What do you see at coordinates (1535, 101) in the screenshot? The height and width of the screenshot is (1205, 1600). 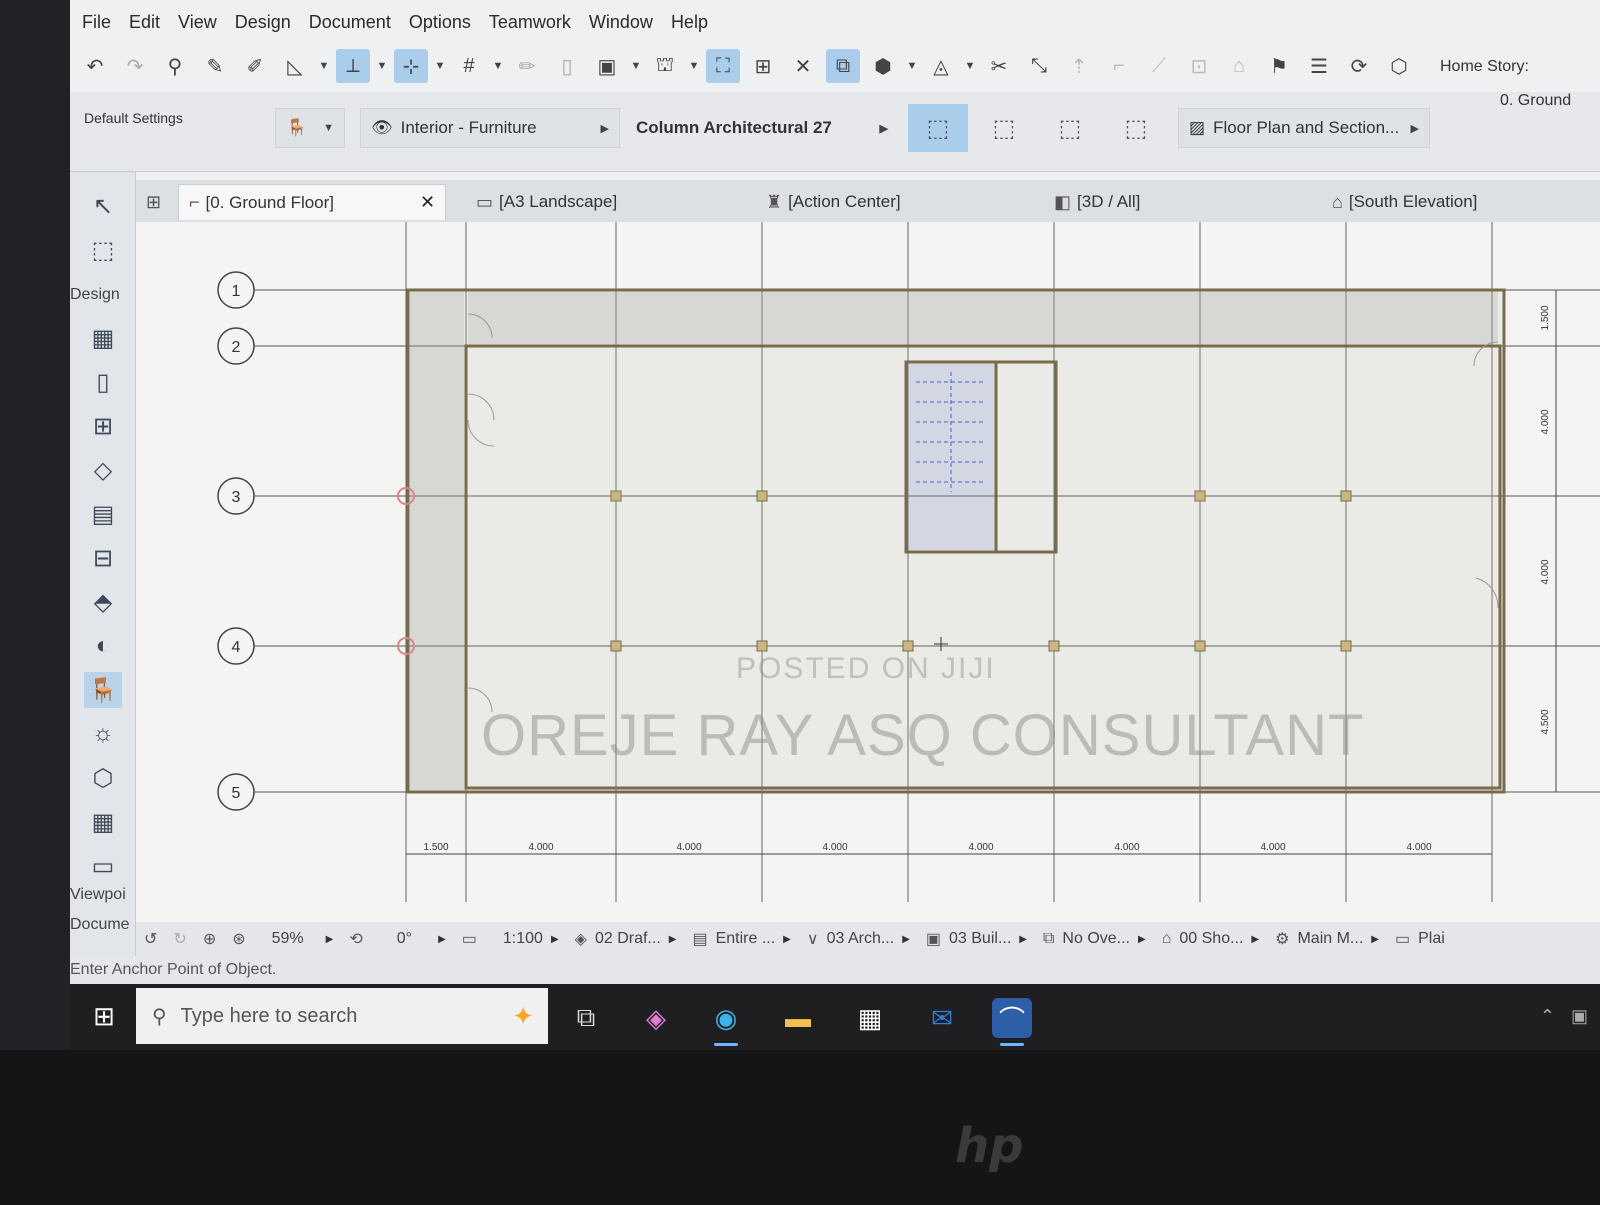 I see `home-story-value: 0. Ground` at bounding box center [1535, 101].